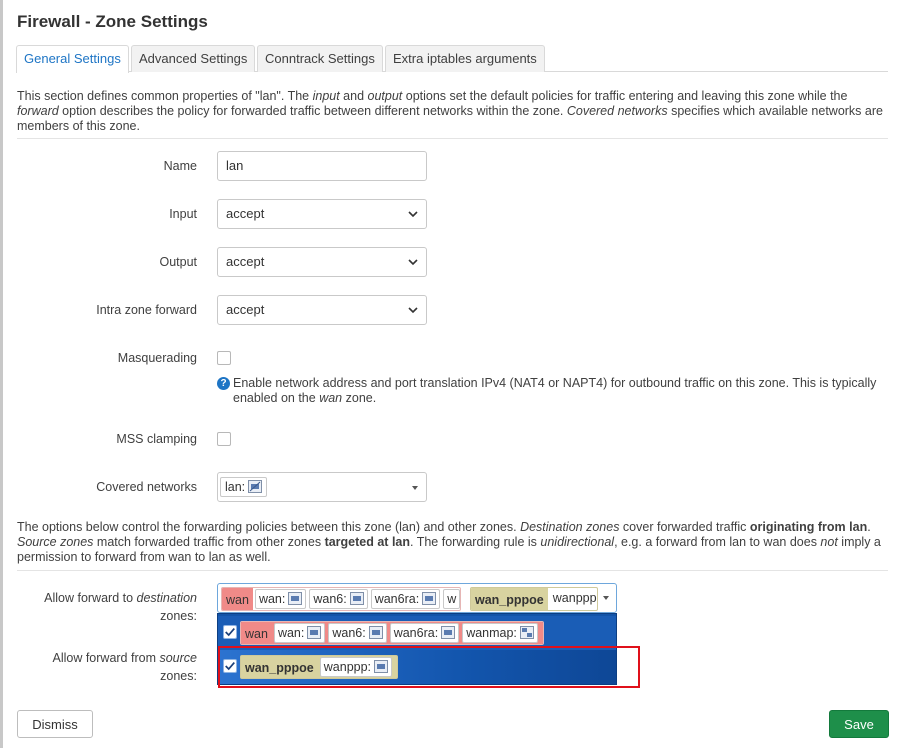 The height and width of the screenshot is (748, 900). Describe the element at coordinates (526, 632) in the screenshot. I see `tunnel-interface-icon` at that location.